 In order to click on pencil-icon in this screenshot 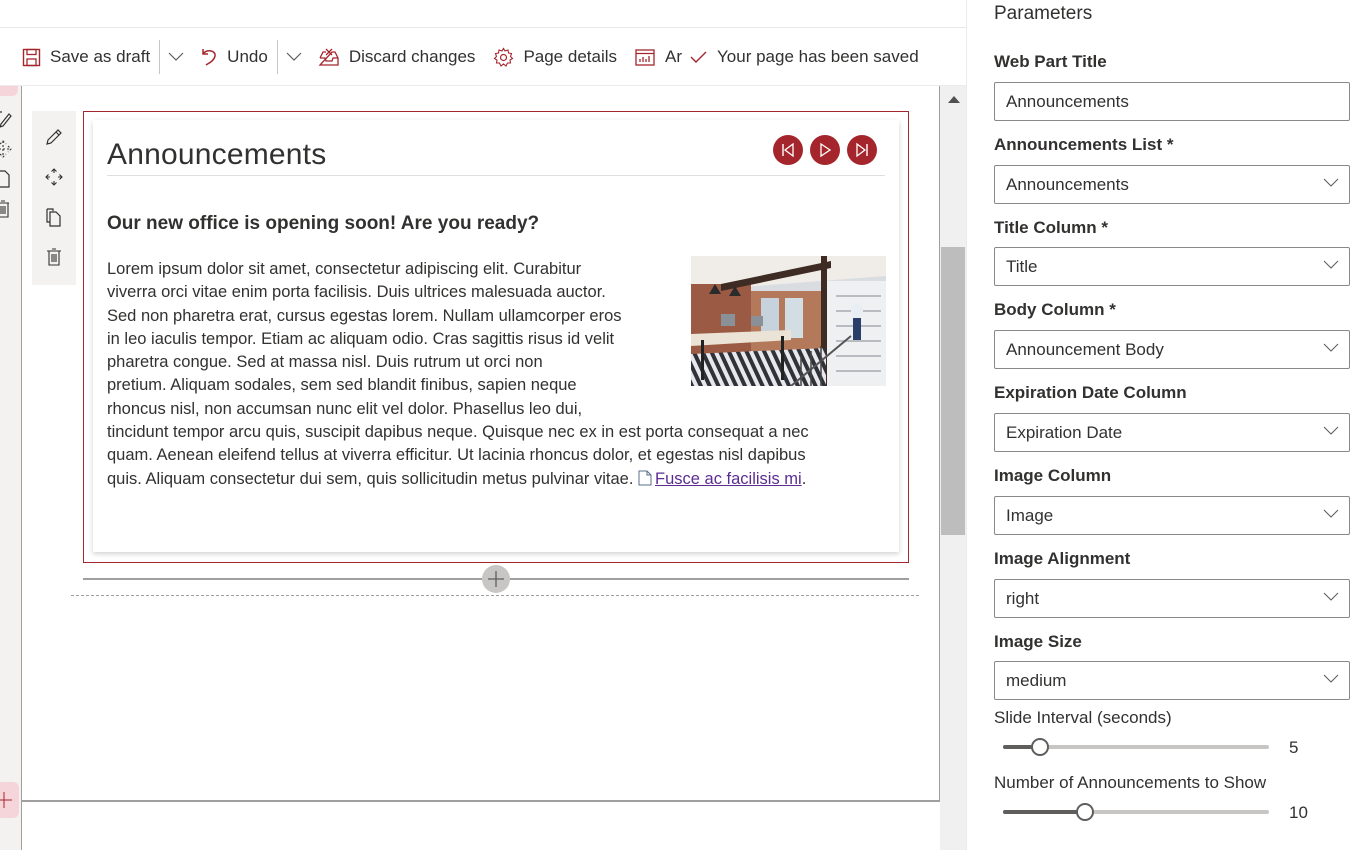, I will do `click(54, 137)`.